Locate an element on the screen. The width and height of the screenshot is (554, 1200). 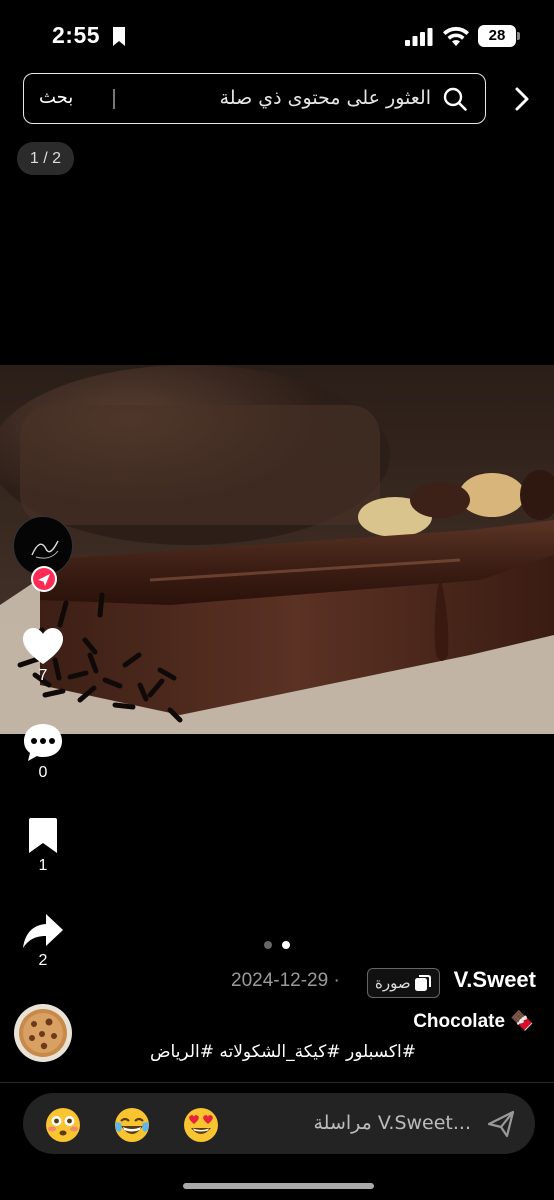
cookie-avatar-image is located at coordinates (43, 1033).